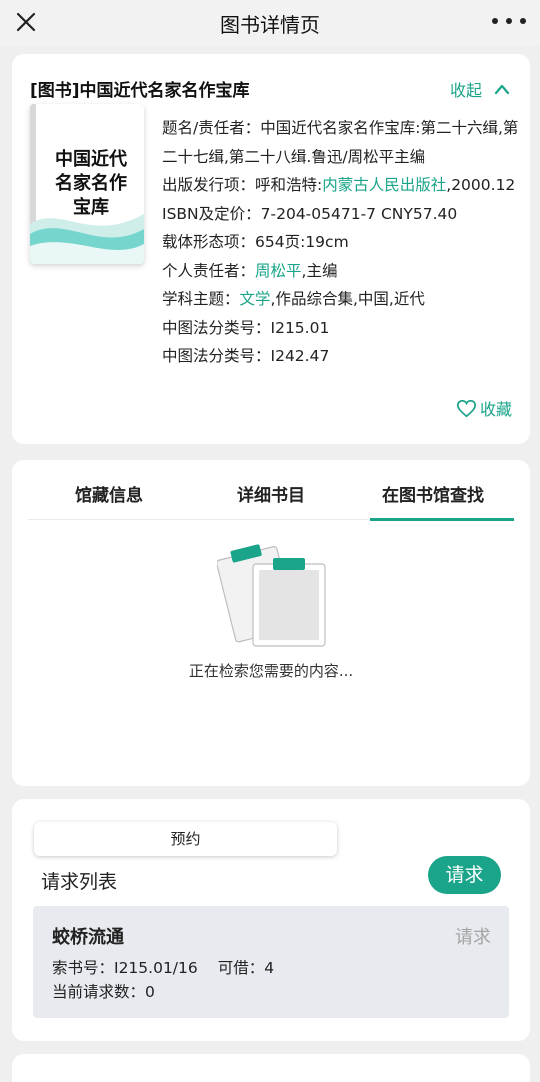  I want to click on request-list-label: 请求列表, so click(79, 882).